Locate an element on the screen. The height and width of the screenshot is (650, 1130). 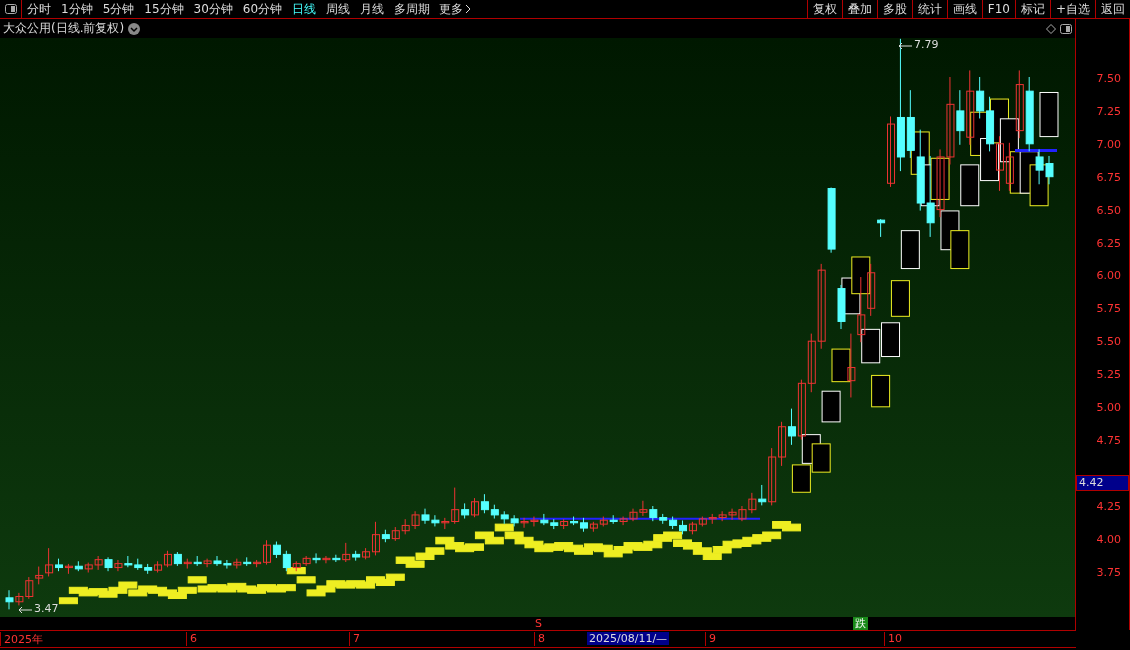
period-tab: 15分钟 is located at coordinates (164, 9).